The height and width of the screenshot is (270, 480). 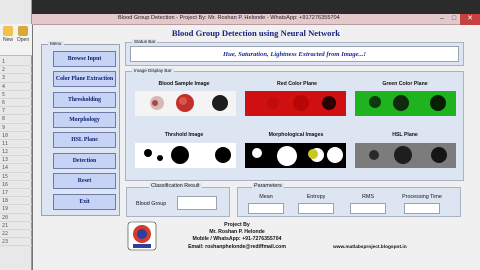 I want to click on line-number: 17, so click(x=16, y=193).